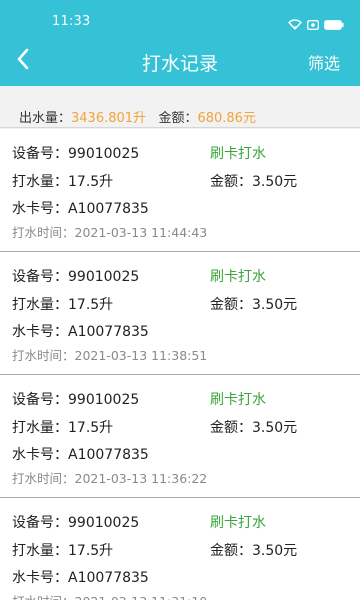 This screenshot has height=600, width=360. Describe the element at coordinates (71, 21) in the screenshot. I see `status-time: 11:33` at that location.